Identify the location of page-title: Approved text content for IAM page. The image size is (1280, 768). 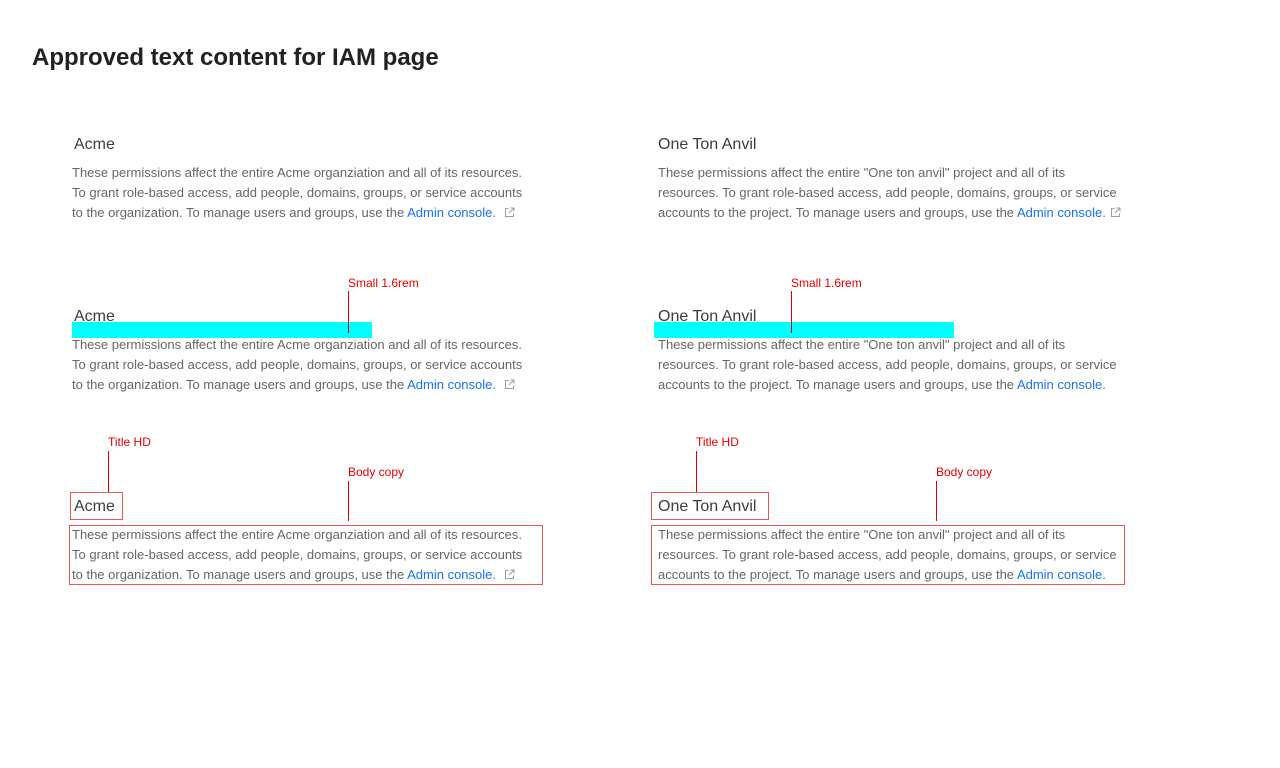
(235, 57).